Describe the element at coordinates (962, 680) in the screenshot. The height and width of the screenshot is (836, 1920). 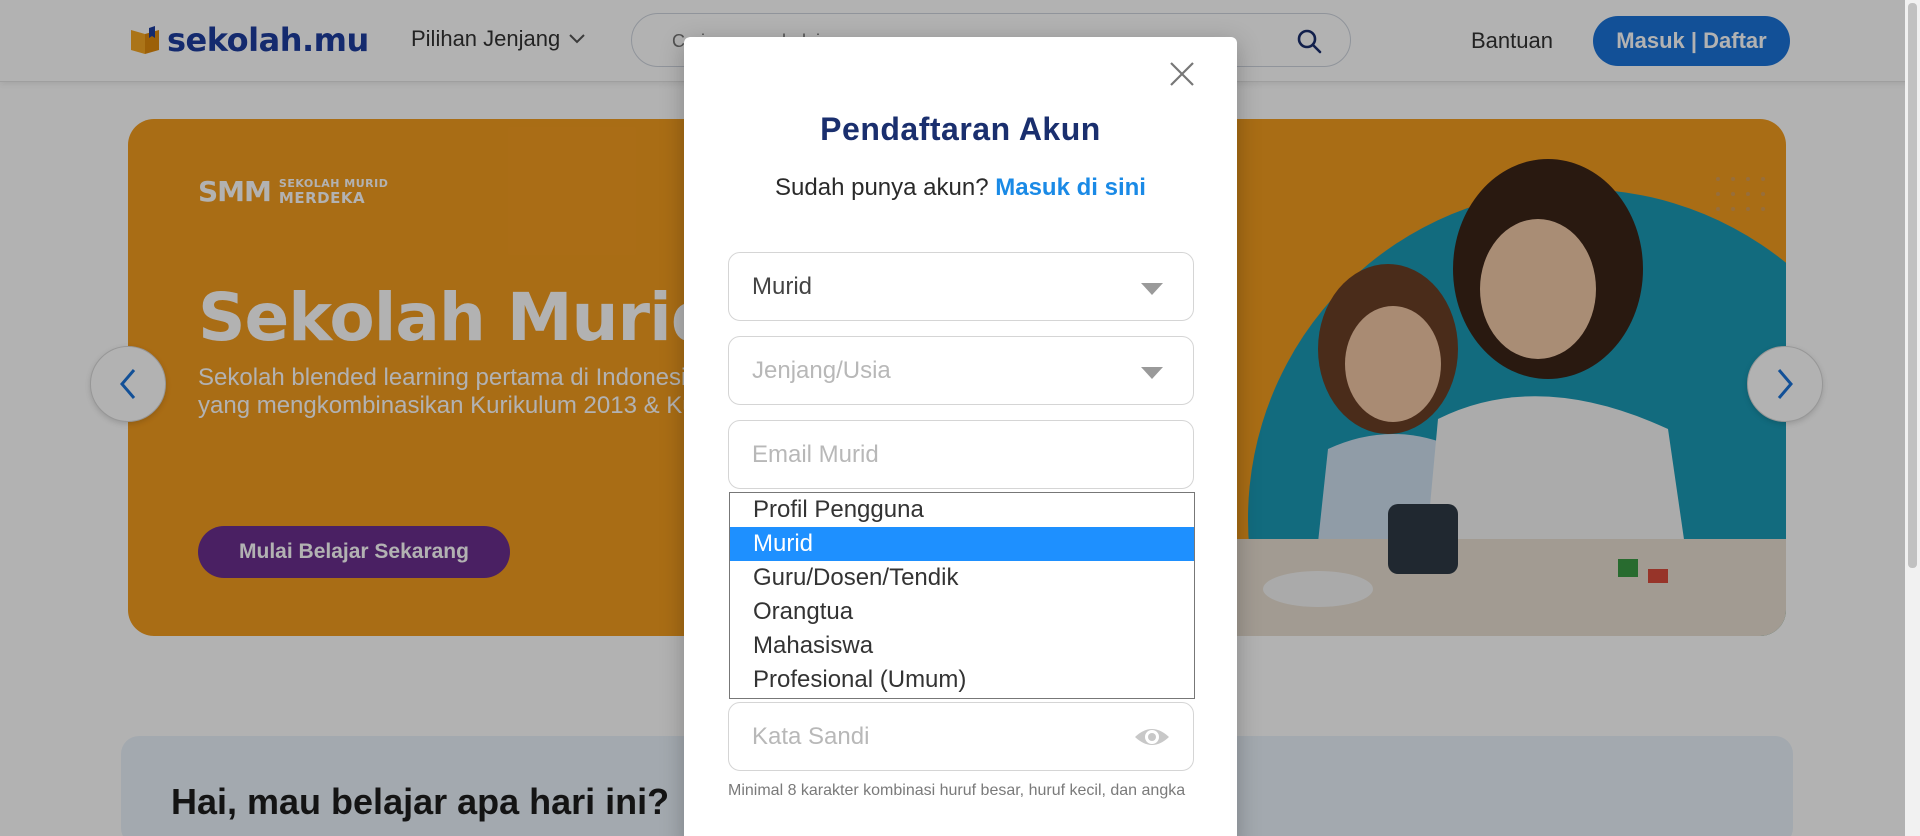
I see `dropdown-option: Profesional (Umum)` at that location.